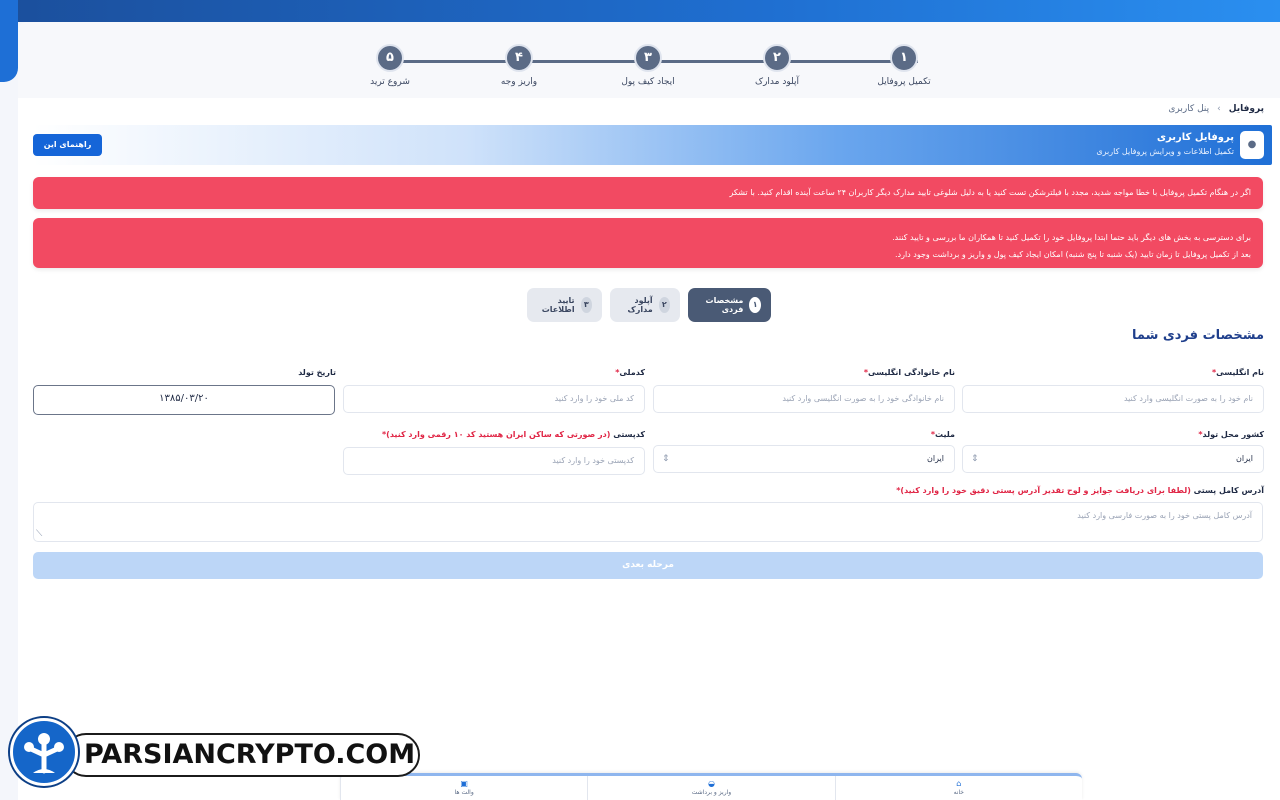  I want to click on step-deposit: ۴ واریز وجه, so click(519, 65).